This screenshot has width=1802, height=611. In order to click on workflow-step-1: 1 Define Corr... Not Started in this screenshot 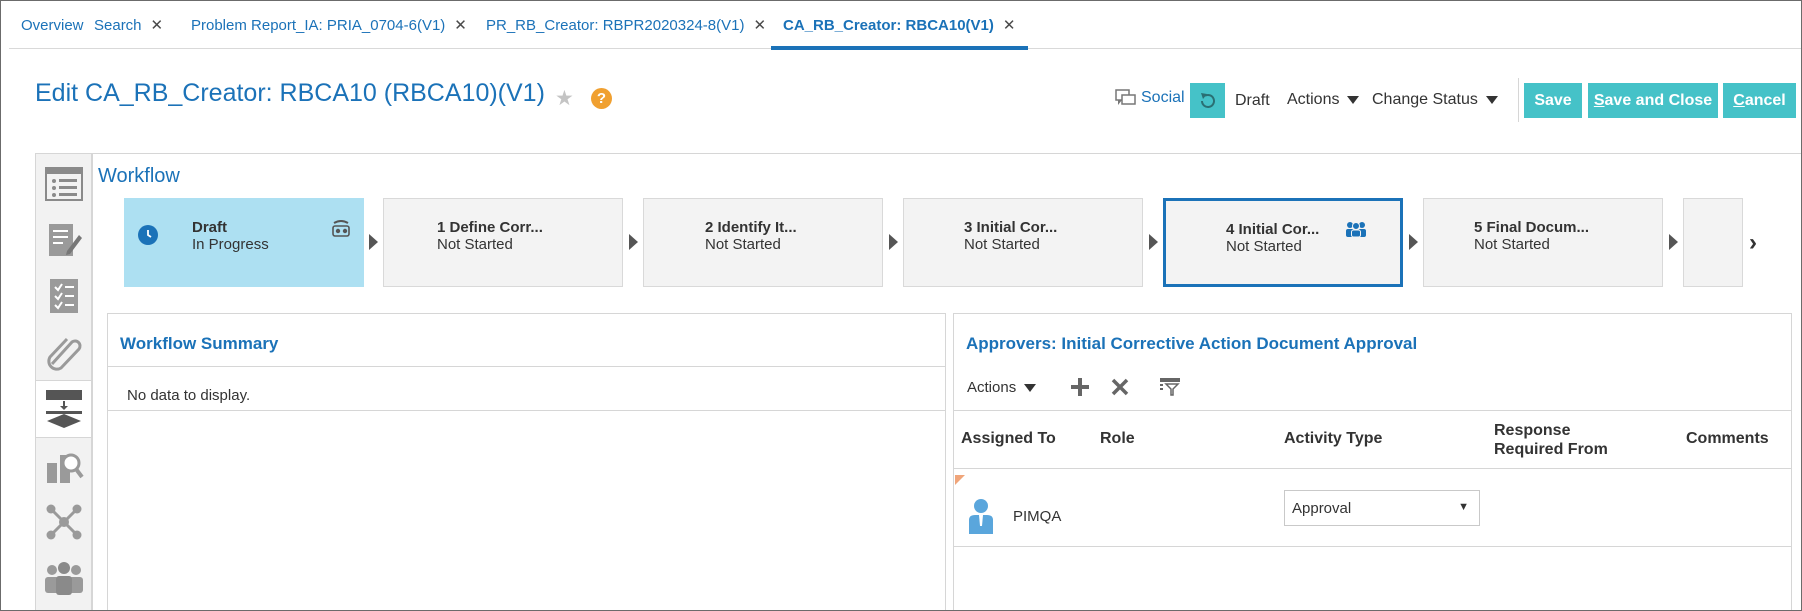, I will do `click(503, 242)`.